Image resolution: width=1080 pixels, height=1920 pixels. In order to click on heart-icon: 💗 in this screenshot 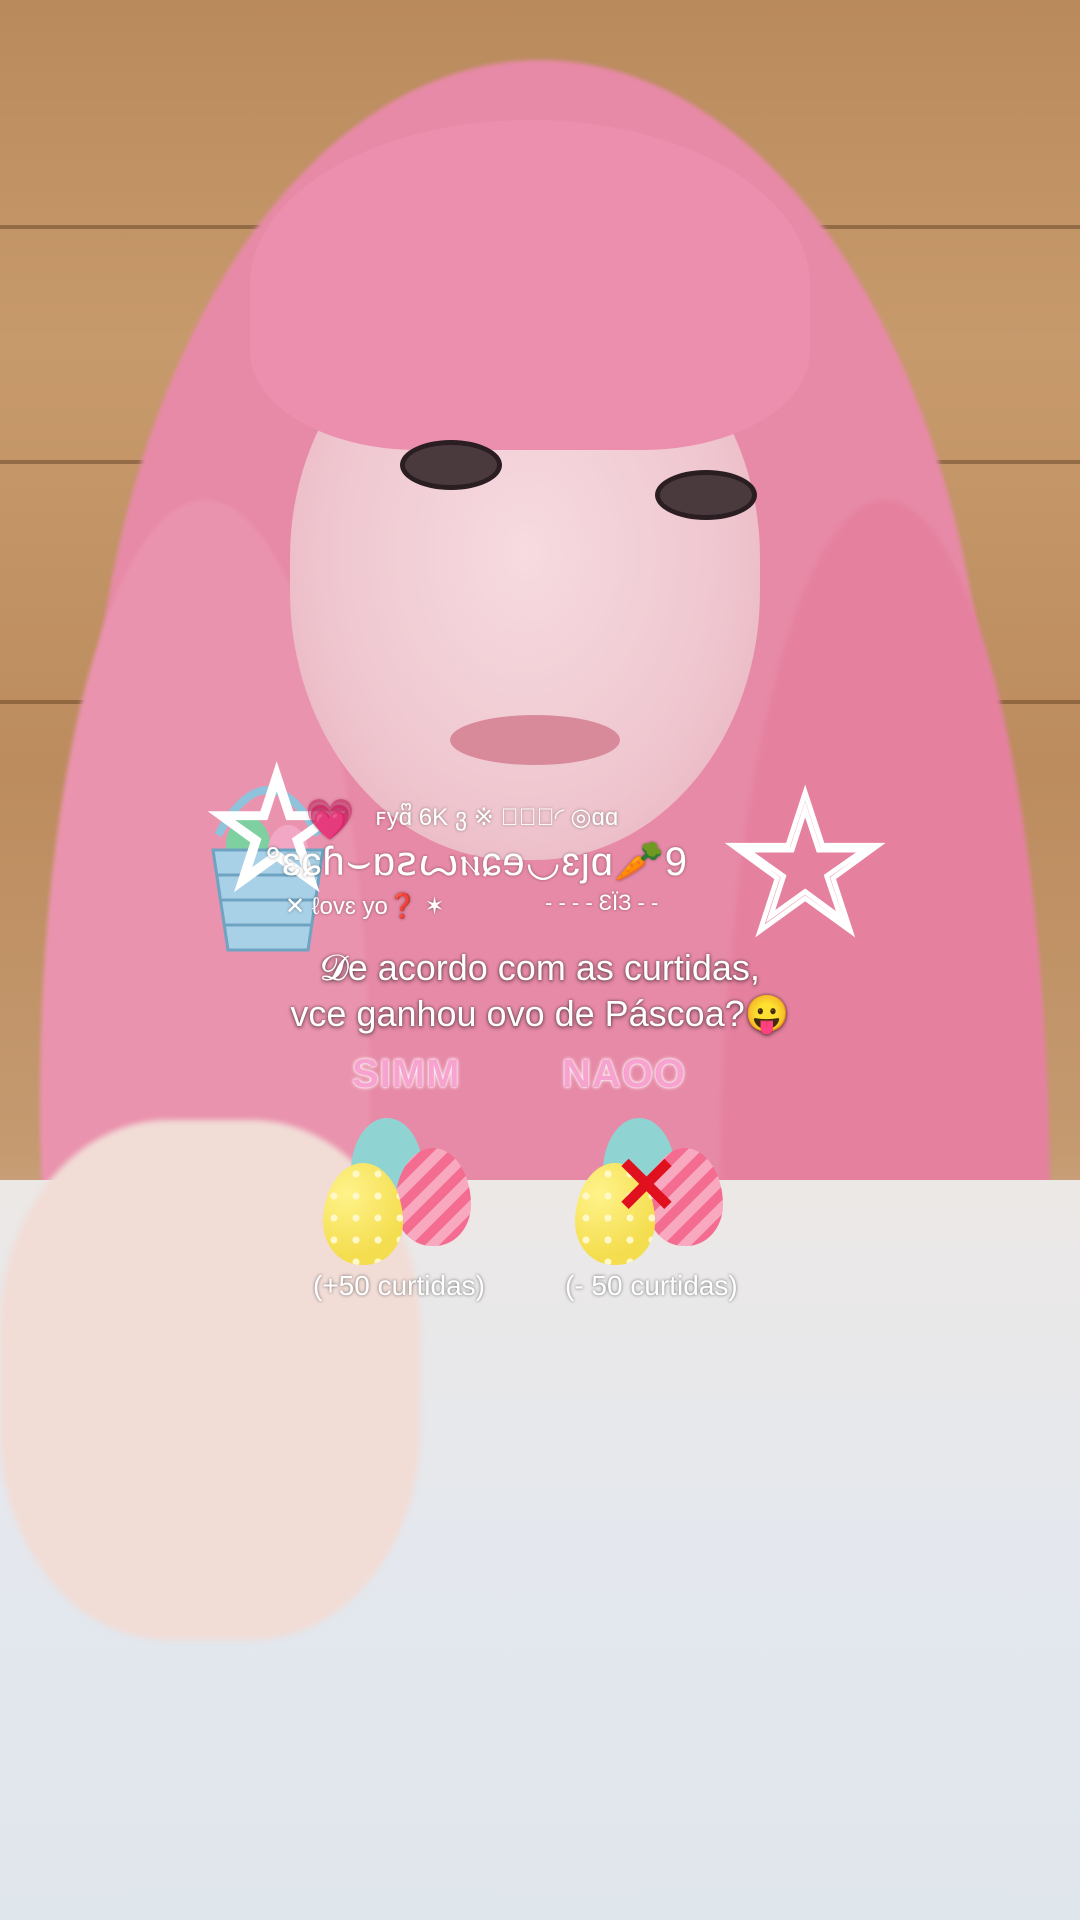, I will do `click(330, 820)`.